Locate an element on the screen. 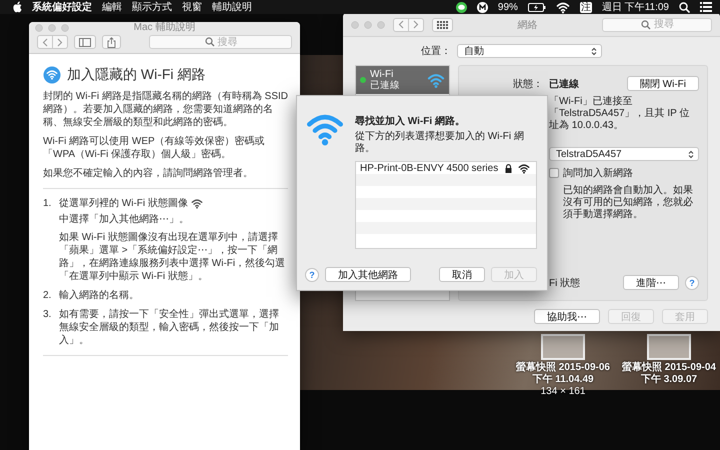  menu-bar-option-label: Fi 狀態 is located at coordinates (564, 283).